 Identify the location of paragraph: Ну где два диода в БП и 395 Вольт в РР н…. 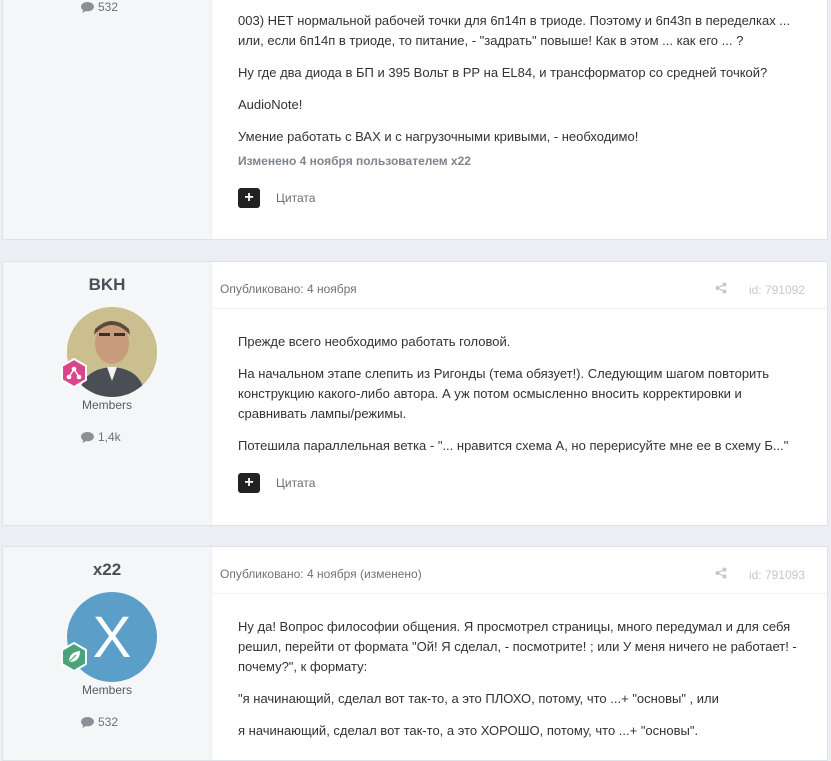
(503, 72).